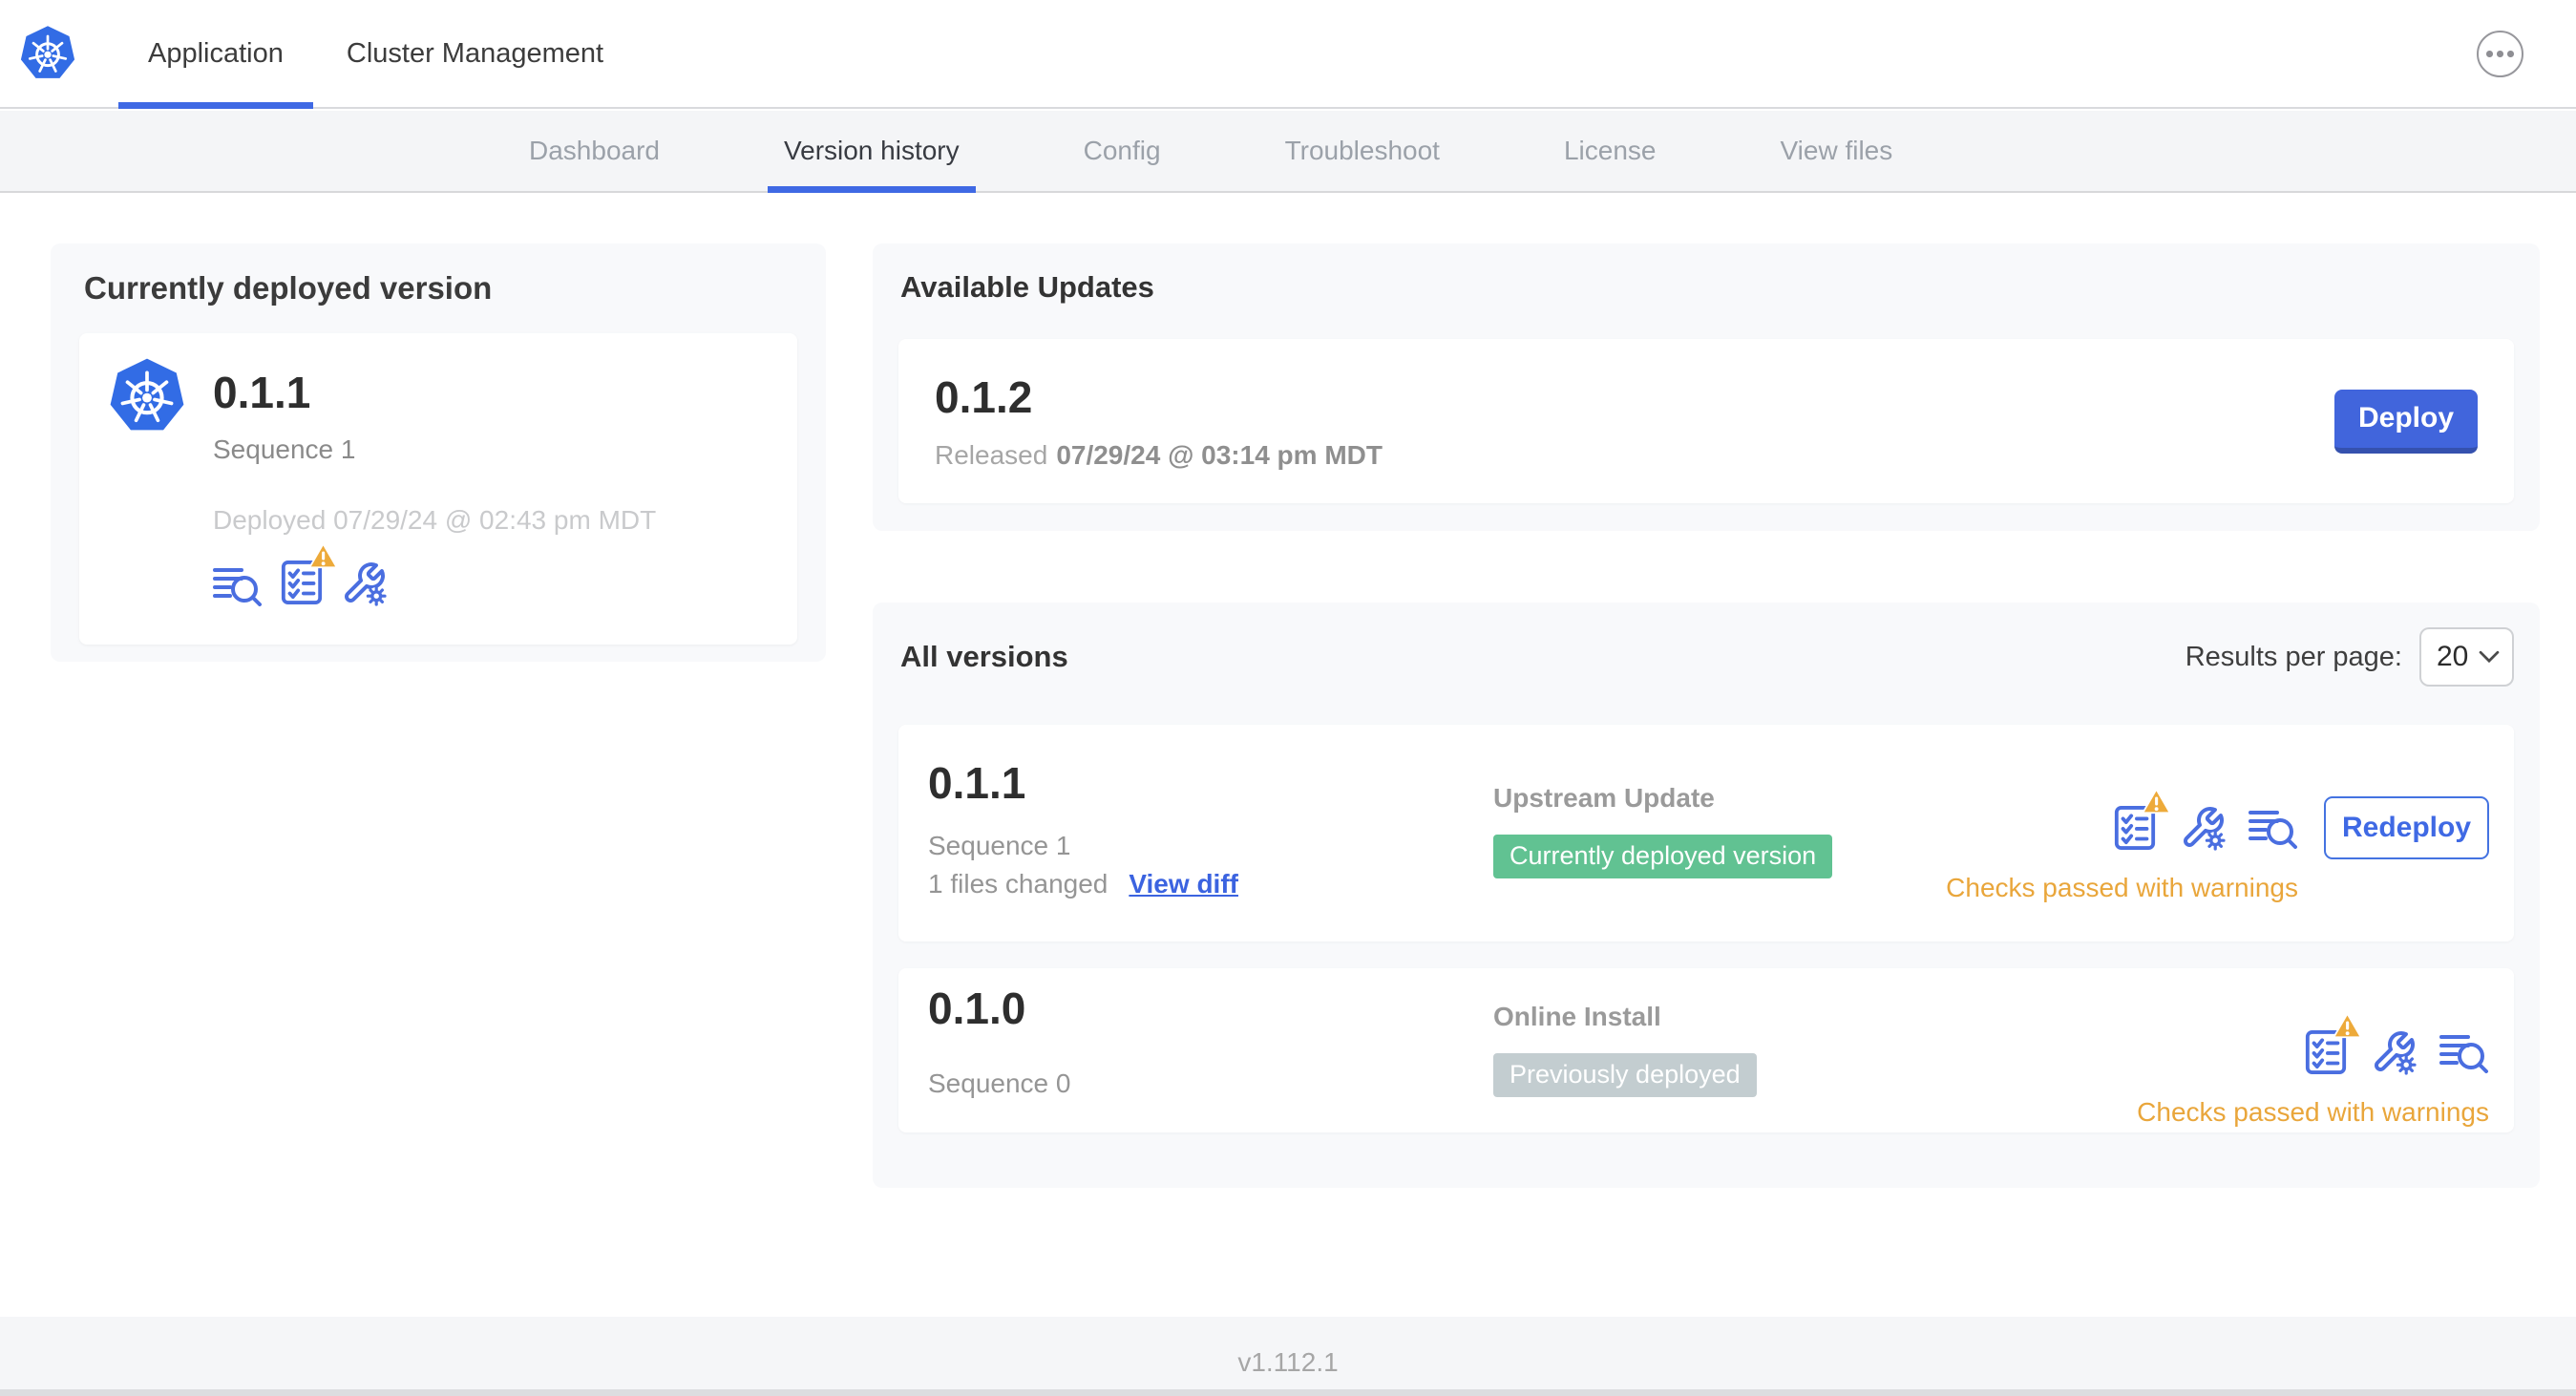 The image size is (2576, 1396). Describe the element at coordinates (984, 397) in the screenshot. I see `update-version-number: 0.1.2` at that location.